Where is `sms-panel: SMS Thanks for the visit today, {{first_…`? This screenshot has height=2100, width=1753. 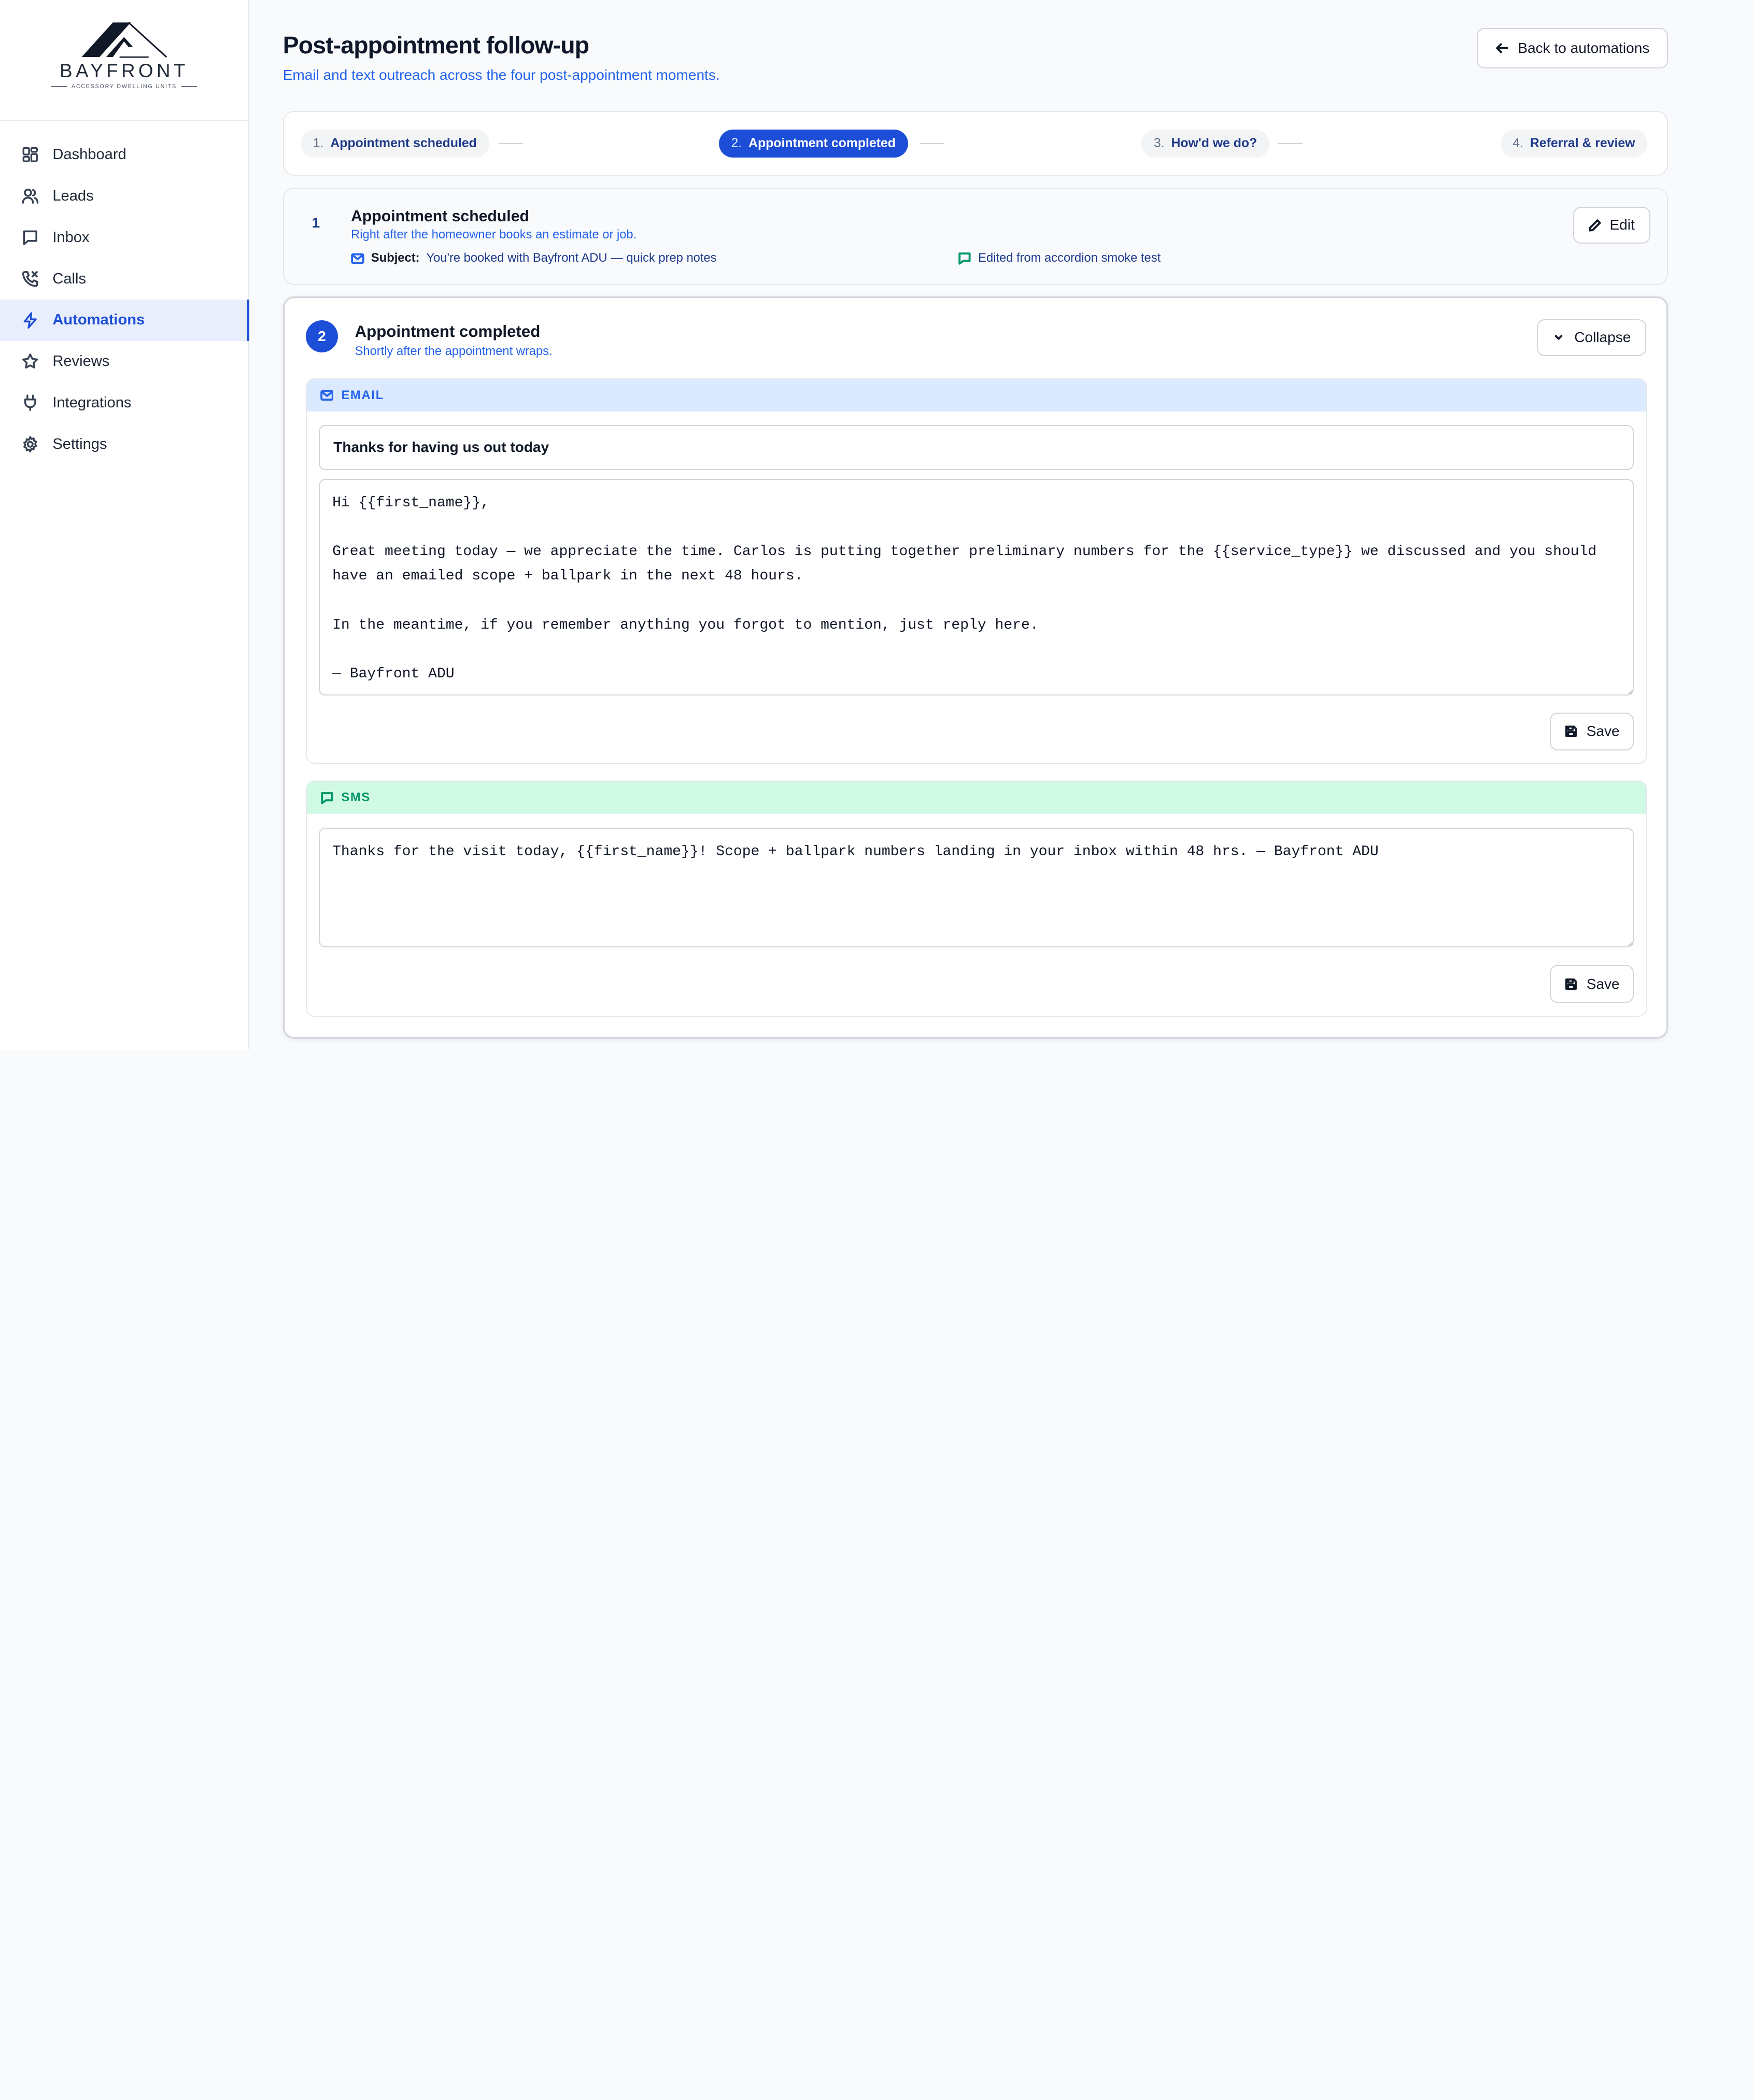
sms-panel: SMS Thanks for the visit today, {{first_… is located at coordinates (976, 899).